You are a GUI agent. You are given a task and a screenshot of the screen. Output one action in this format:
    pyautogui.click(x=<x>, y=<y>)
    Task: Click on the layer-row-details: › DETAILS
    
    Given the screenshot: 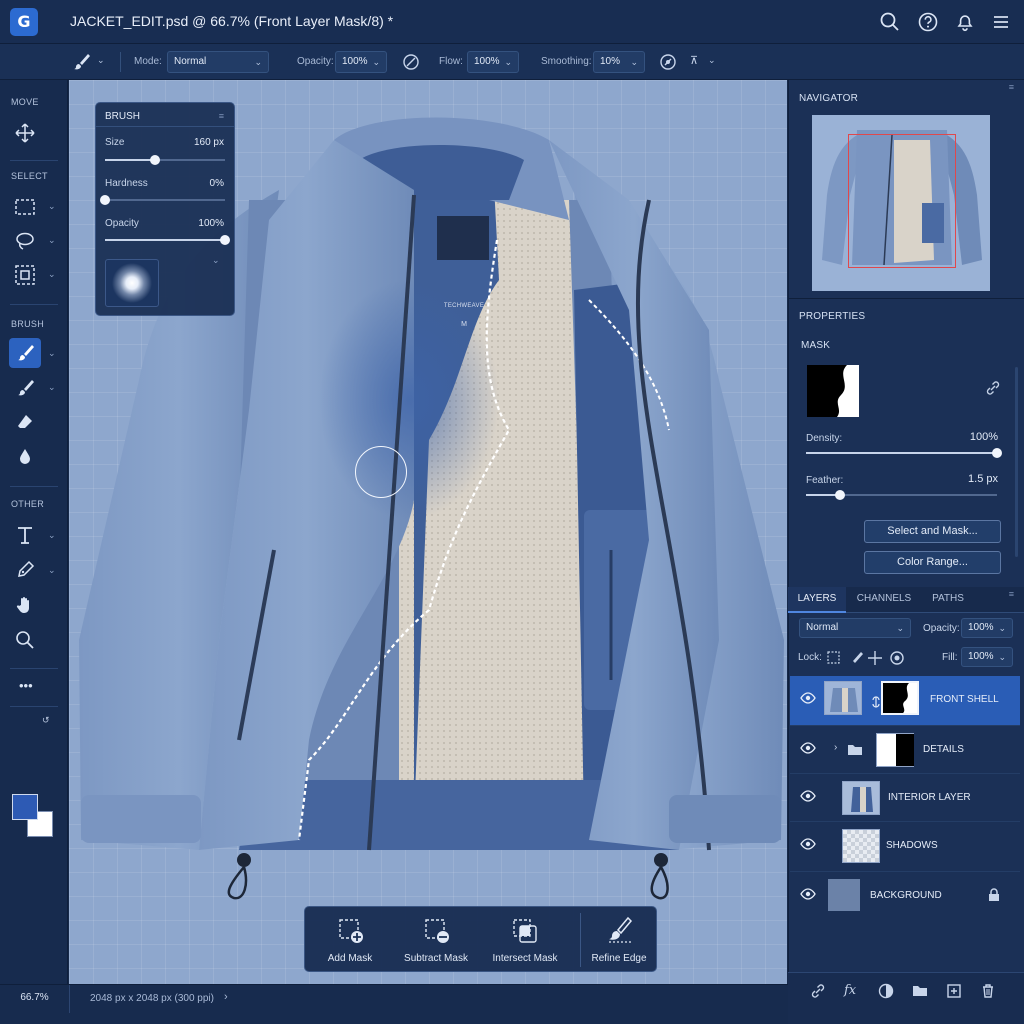 What is the action you would take?
    pyautogui.click(x=905, y=750)
    